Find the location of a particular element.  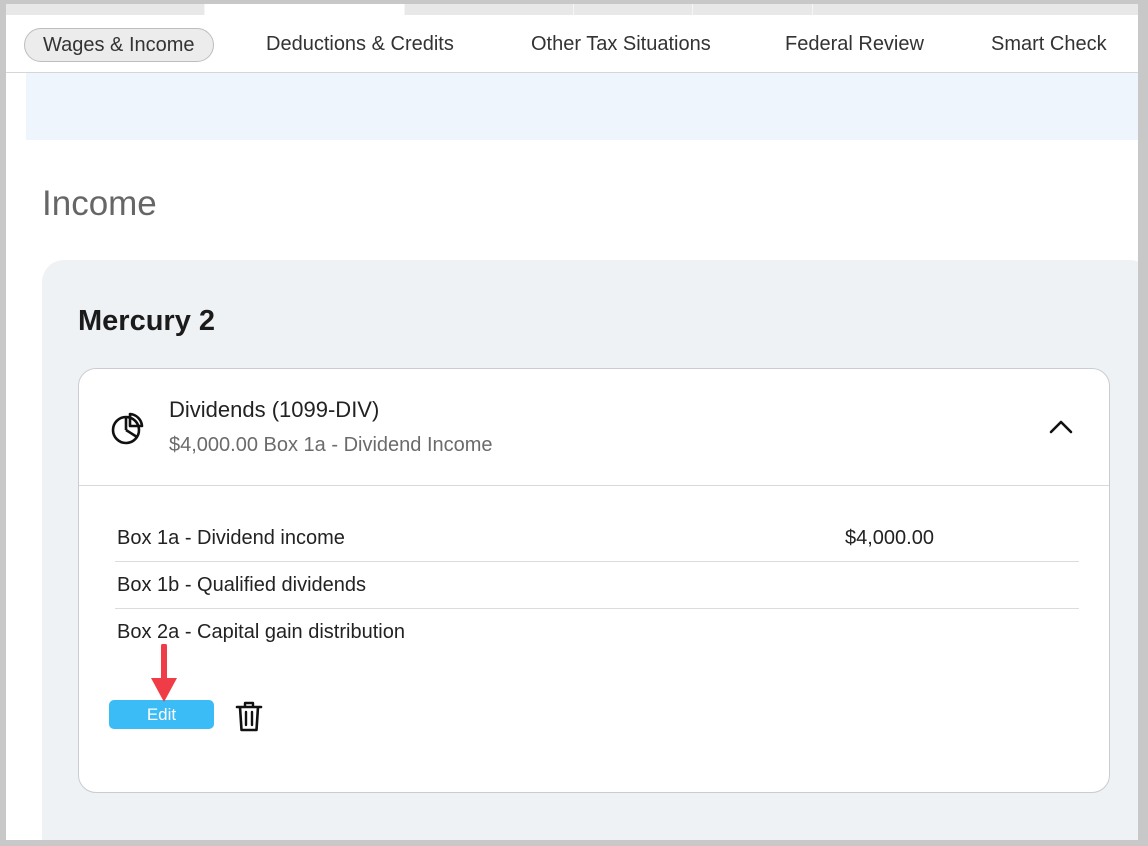

field-value: $4,000.00 is located at coordinates (889, 538).